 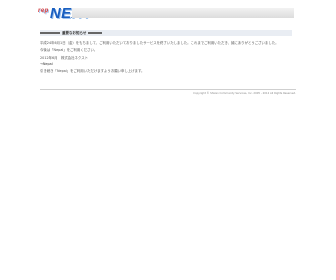 I want to click on nepal-link: →Nepal, so click(x=165, y=64).